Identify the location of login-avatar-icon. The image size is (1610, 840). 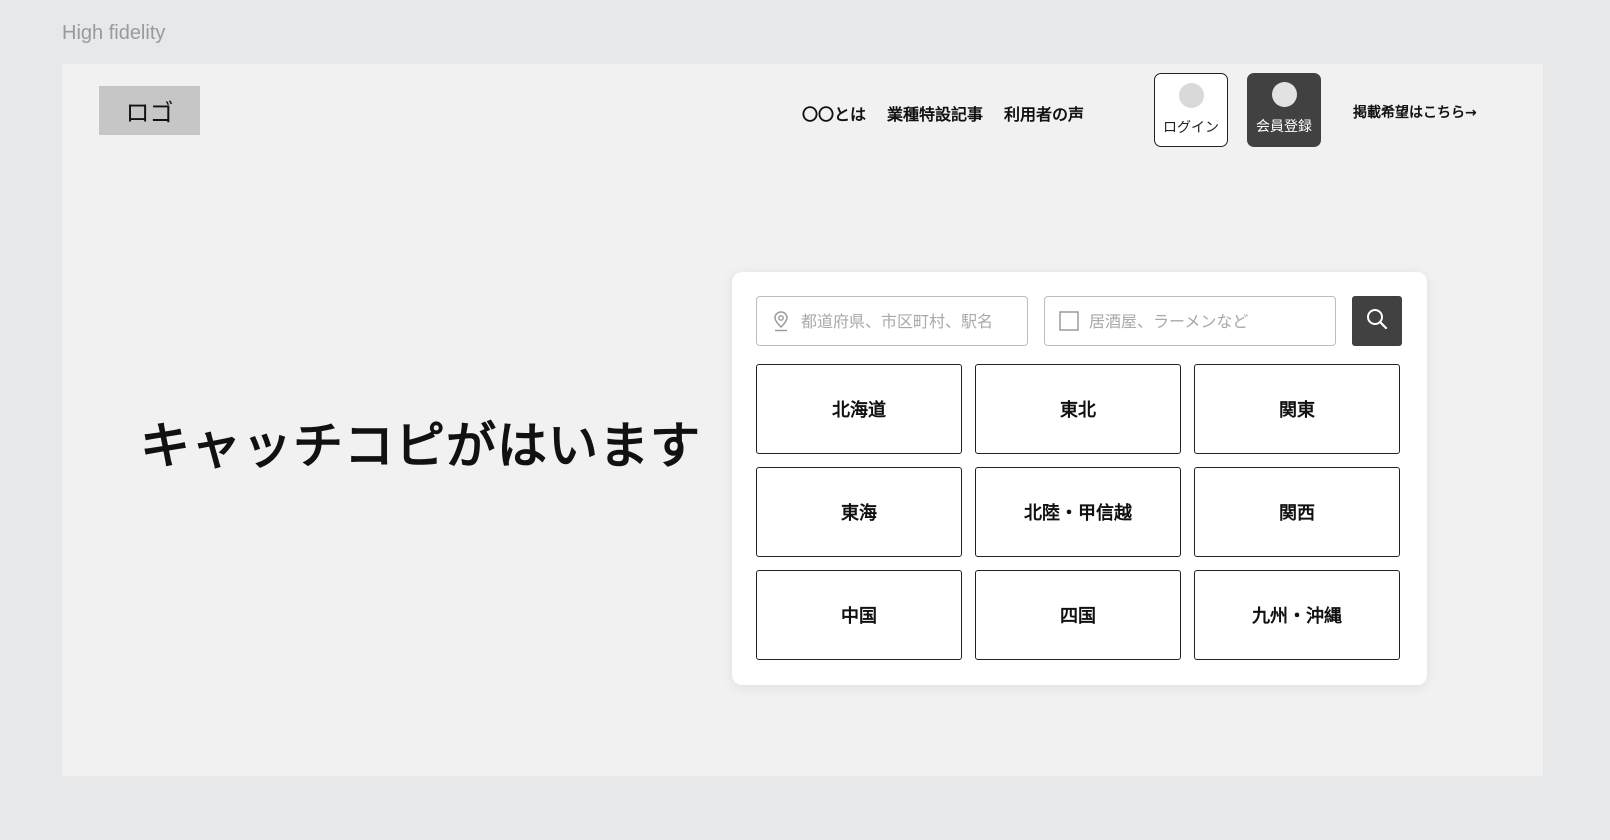
(1191, 95).